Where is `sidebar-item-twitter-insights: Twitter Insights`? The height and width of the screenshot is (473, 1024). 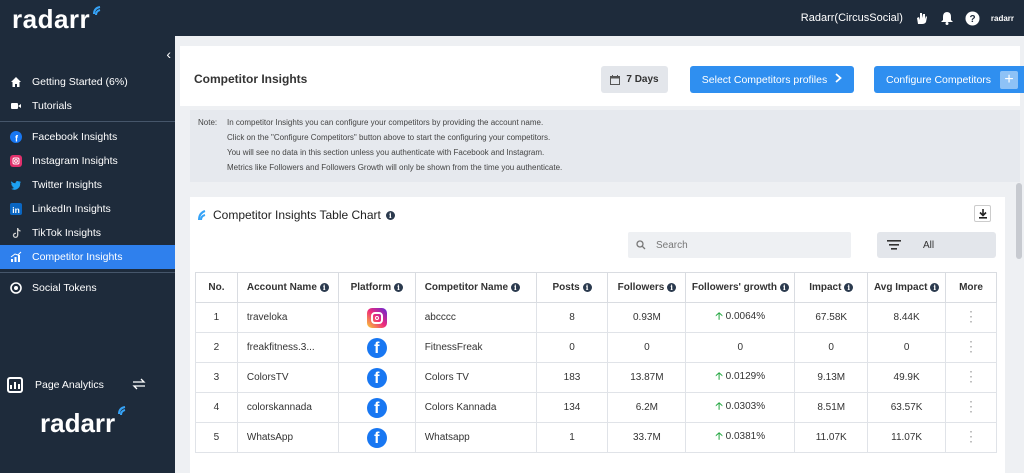 sidebar-item-twitter-insights: Twitter Insights is located at coordinates (87, 185).